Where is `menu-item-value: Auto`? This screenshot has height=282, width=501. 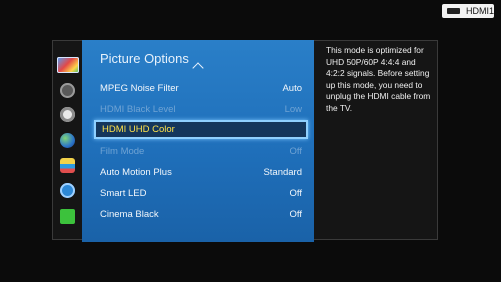
menu-item-value: Auto is located at coordinates (292, 88).